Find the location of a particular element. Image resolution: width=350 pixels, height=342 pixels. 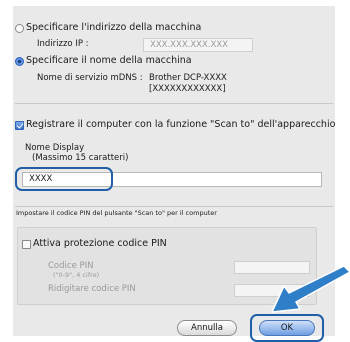

name-radio is located at coordinates (19, 61).